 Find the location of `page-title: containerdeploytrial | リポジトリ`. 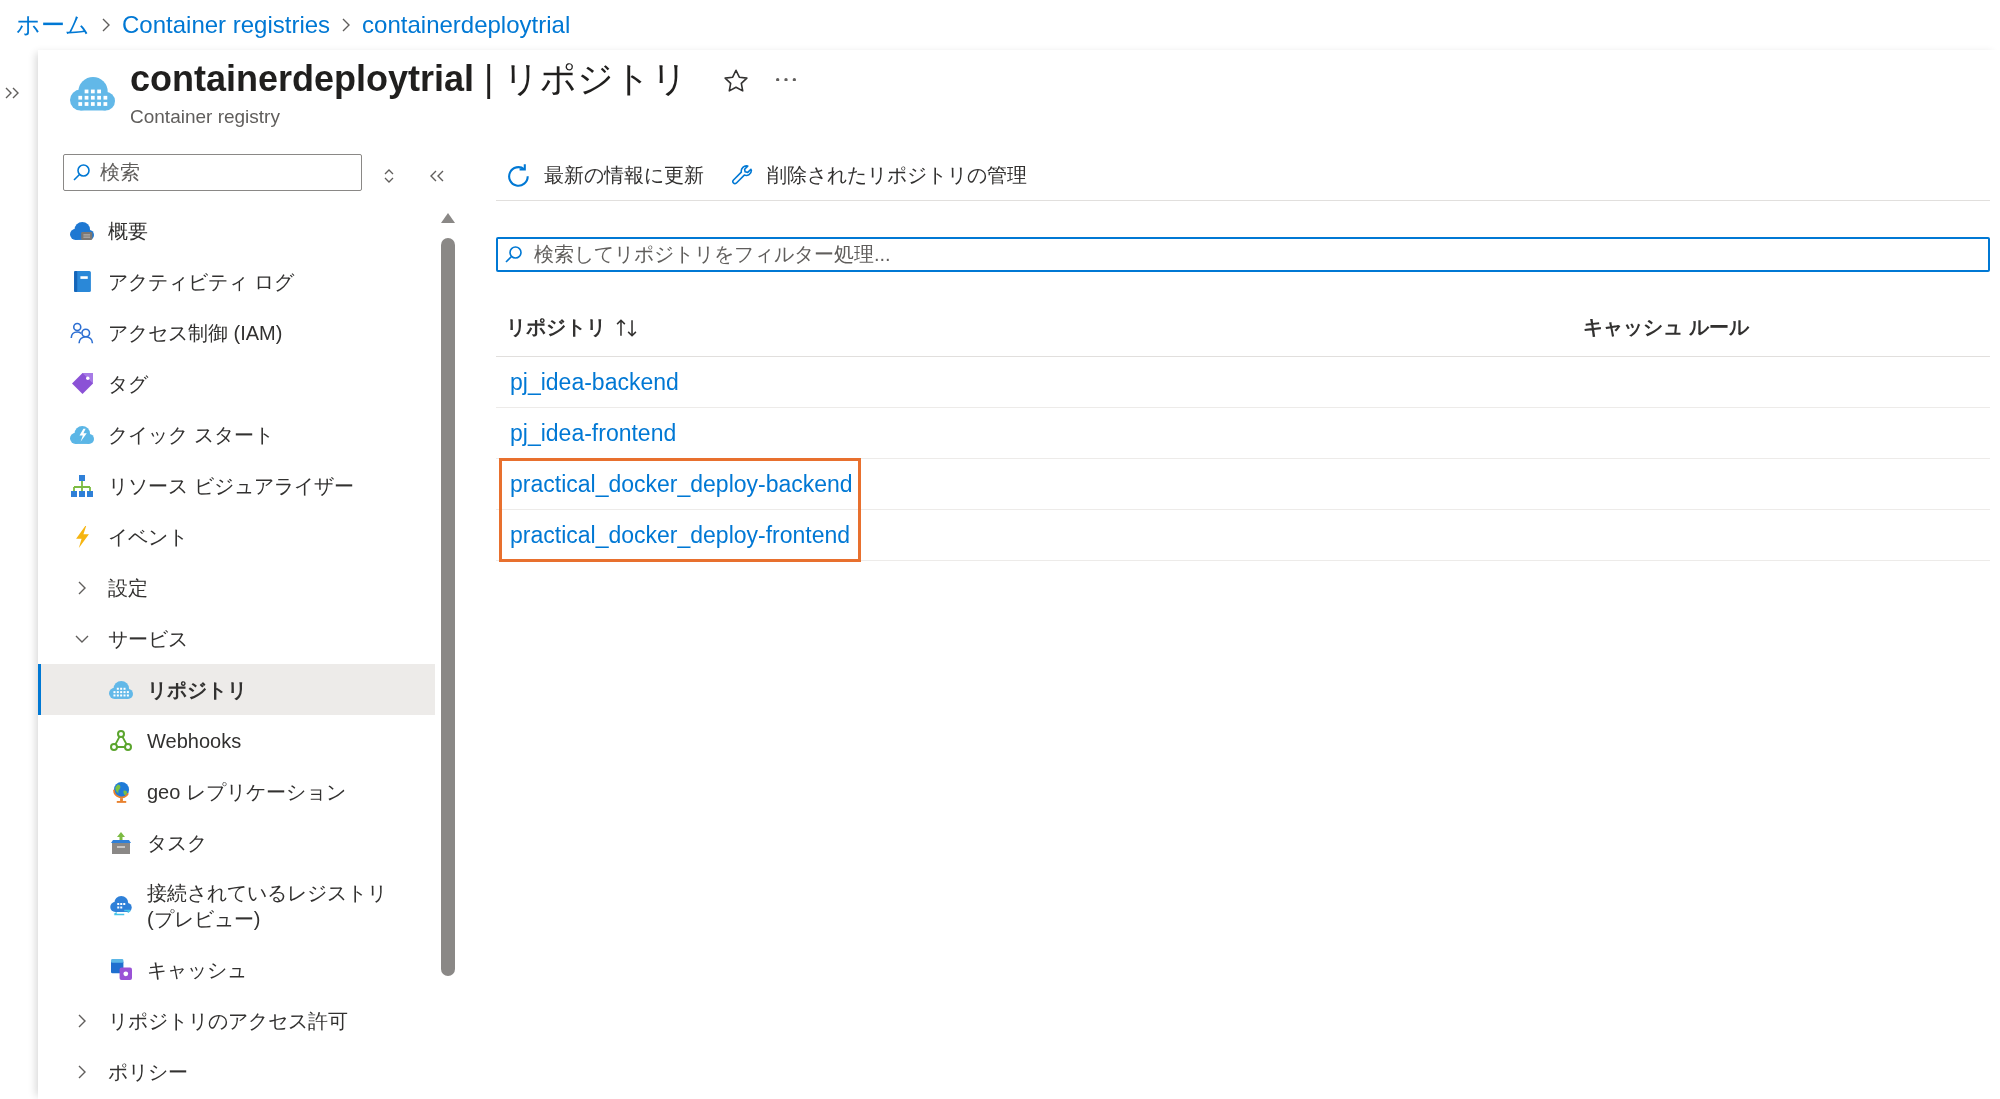

page-title: containerdeploytrial | リポジトリ is located at coordinates (409, 79).